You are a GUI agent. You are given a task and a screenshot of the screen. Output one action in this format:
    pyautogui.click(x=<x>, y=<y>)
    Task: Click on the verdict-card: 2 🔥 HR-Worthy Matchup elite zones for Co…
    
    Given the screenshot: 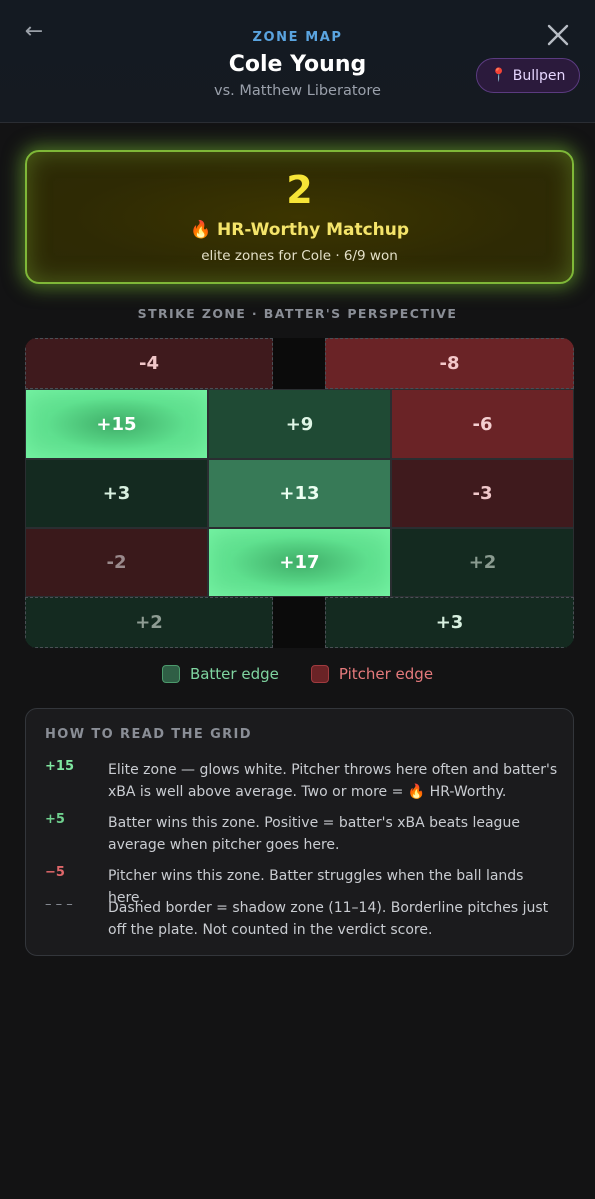 What is the action you would take?
    pyautogui.click(x=299, y=217)
    